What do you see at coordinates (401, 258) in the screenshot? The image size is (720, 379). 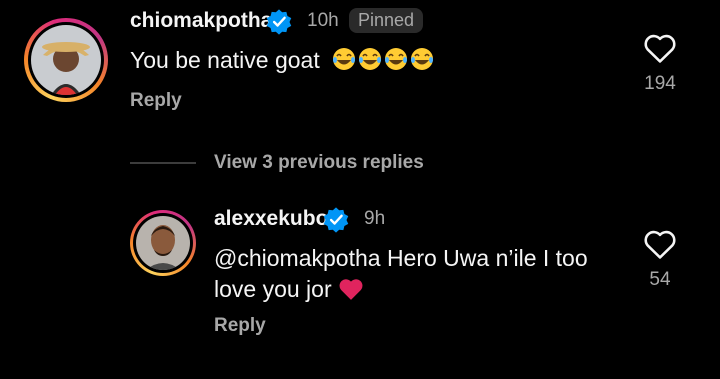 I see `comment-text-line: @chiomakpotha Hero Uwa n’ile I too` at bounding box center [401, 258].